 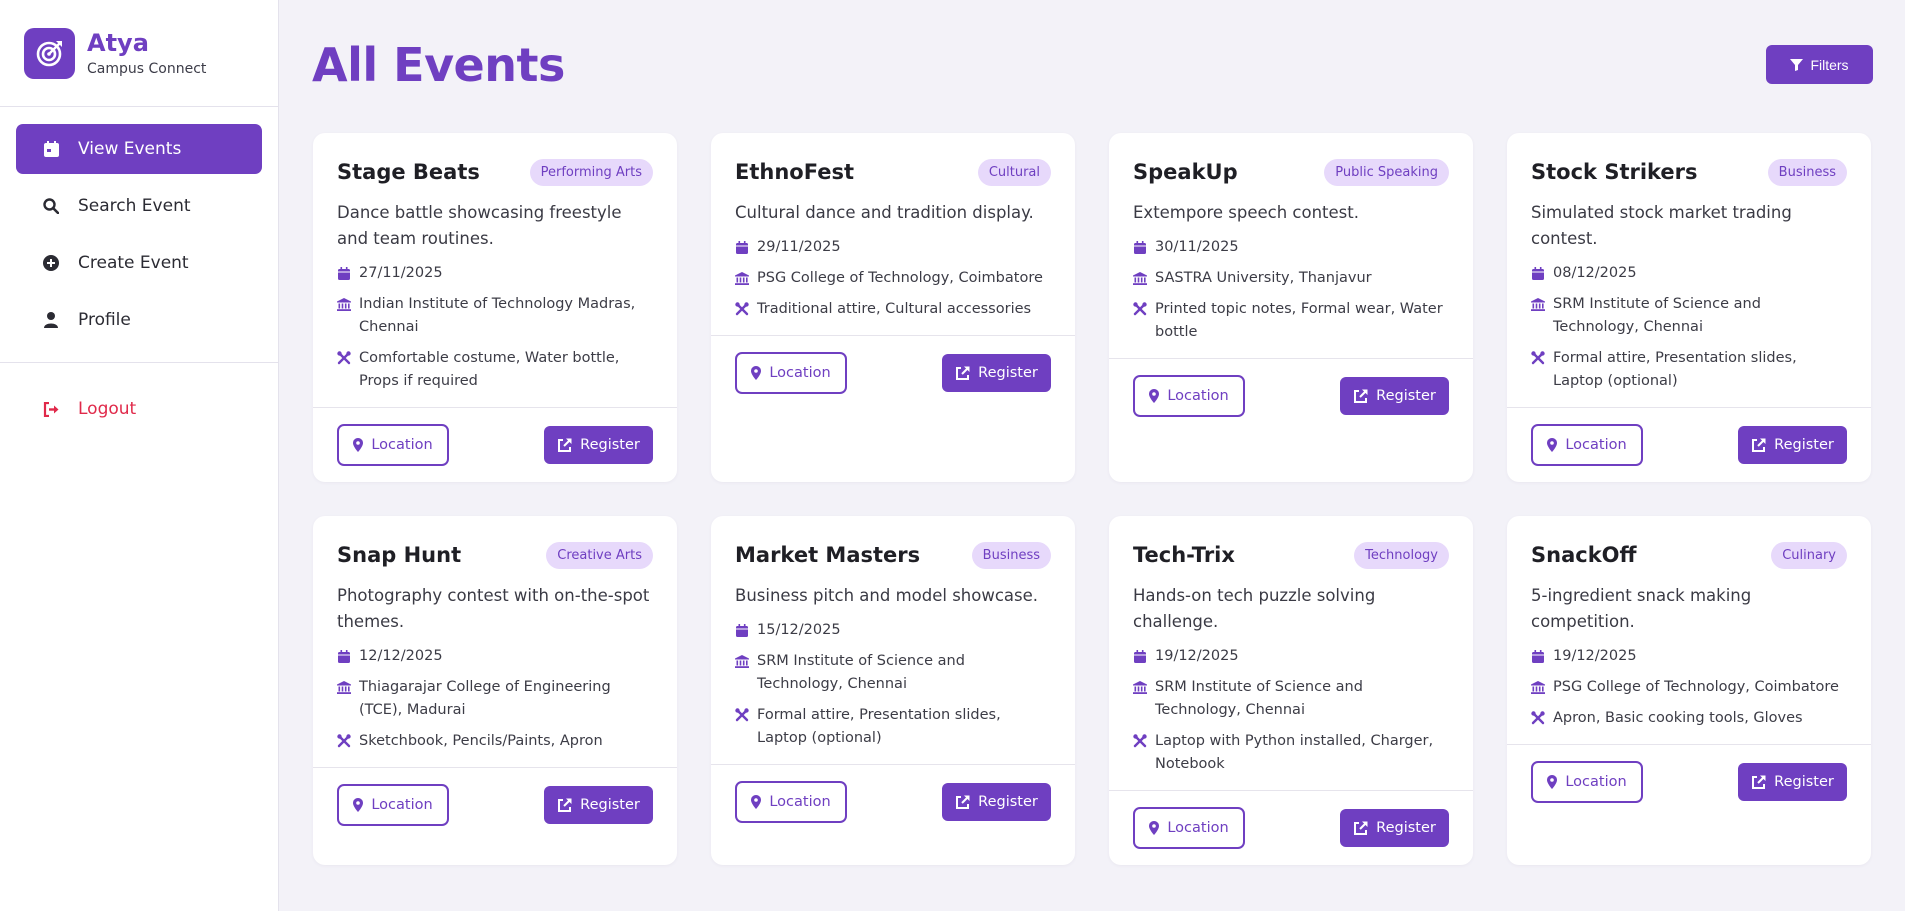 I want to click on event-description: Extempore speech contest., so click(x=1246, y=212).